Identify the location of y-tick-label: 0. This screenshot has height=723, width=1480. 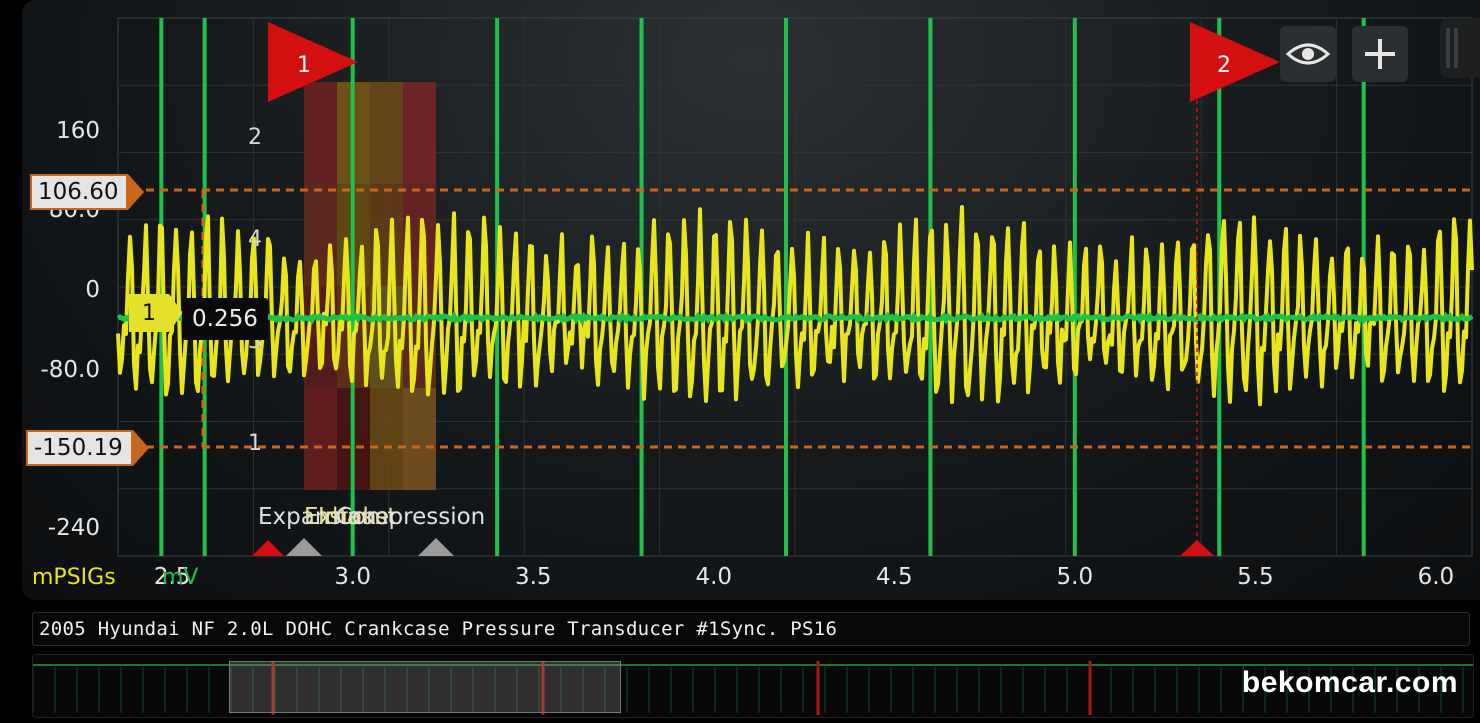
(92, 290).